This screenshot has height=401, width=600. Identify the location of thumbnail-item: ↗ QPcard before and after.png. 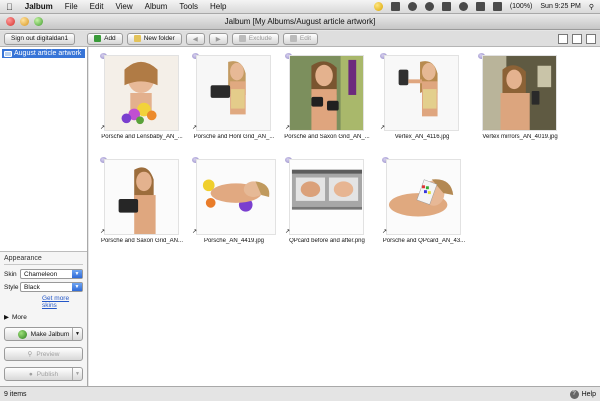
(327, 204).